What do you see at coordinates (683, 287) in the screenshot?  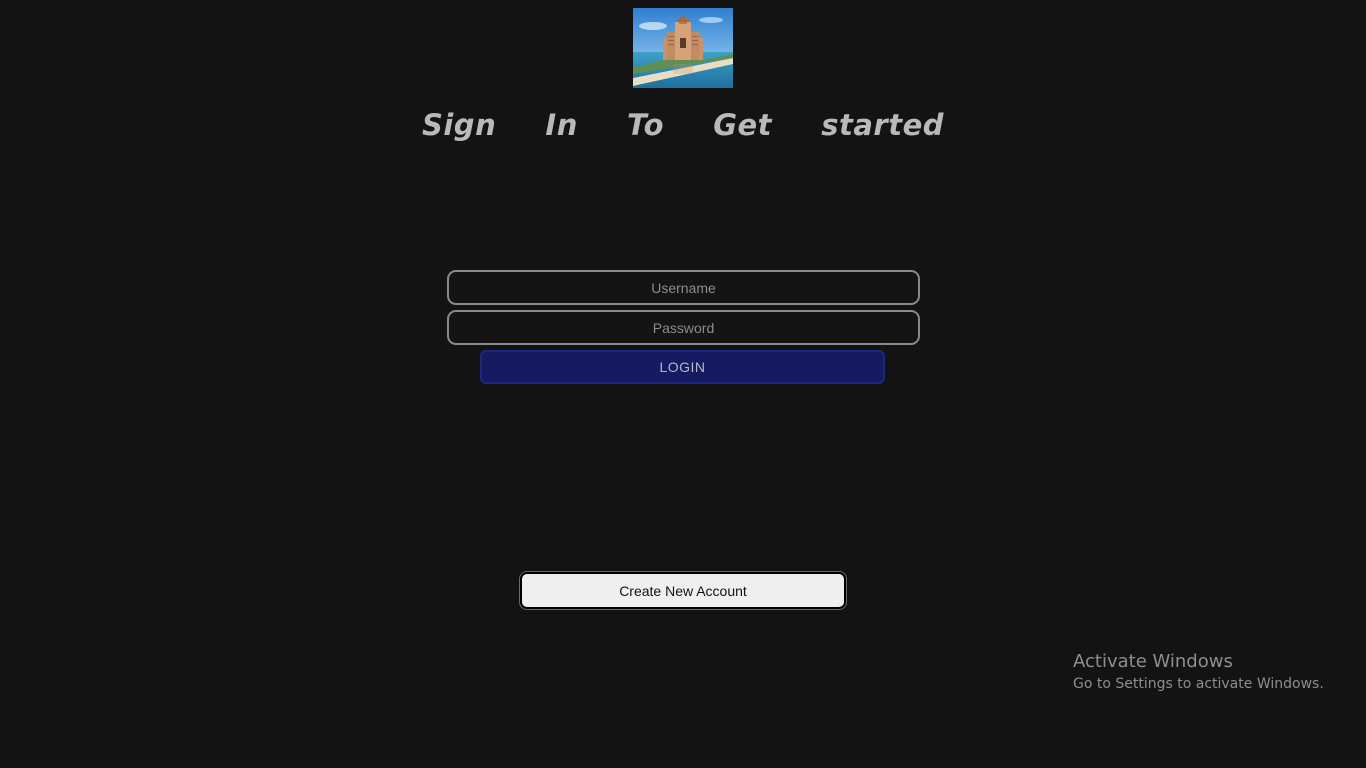 I see `username-input` at bounding box center [683, 287].